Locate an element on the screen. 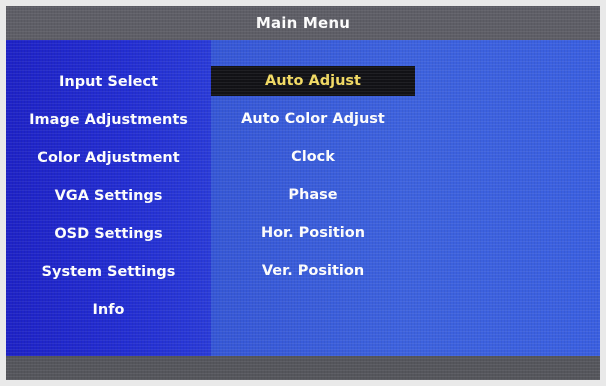  menu-item-osd-settings: OSD Settings is located at coordinates (108, 234).